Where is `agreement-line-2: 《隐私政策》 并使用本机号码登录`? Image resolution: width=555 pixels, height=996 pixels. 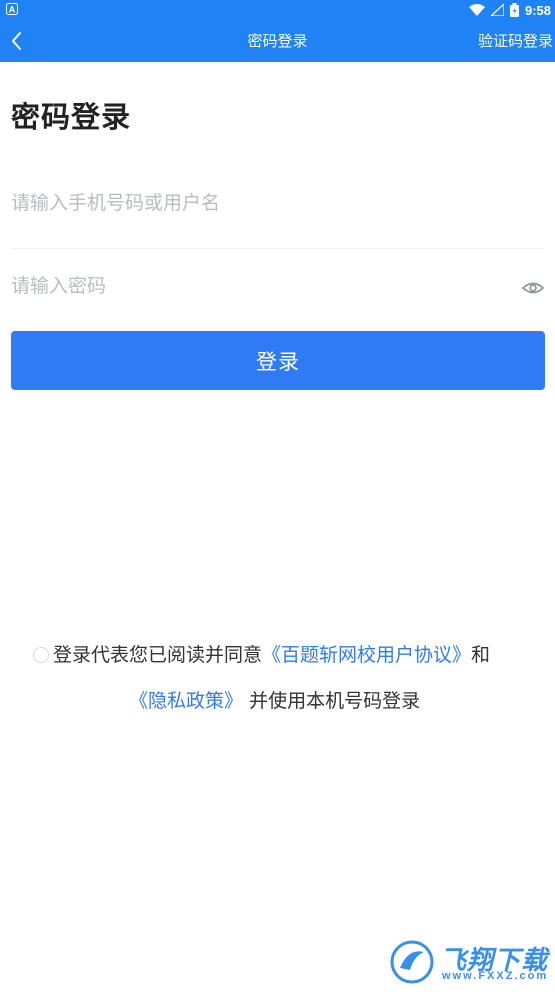 agreement-line-2: 《隐私政策》 并使用本机号码登录 is located at coordinates (274, 701).